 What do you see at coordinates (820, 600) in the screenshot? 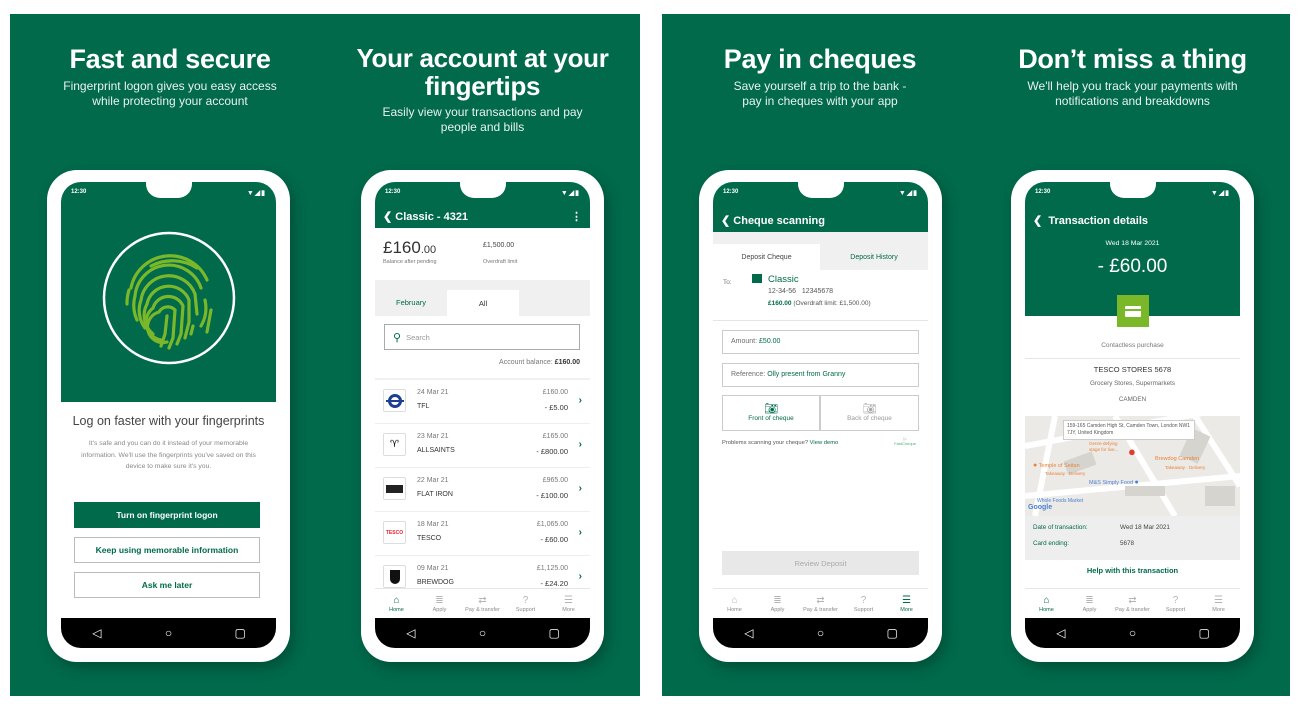
I see `pay-transfer-icon: ⇄` at bounding box center [820, 600].